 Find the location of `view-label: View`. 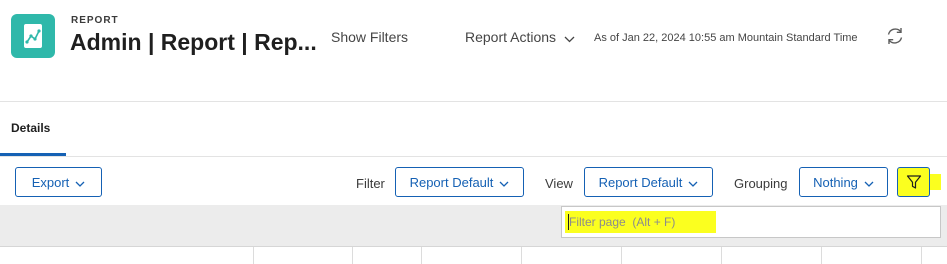

view-label: View is located at coordinates (559, 183).